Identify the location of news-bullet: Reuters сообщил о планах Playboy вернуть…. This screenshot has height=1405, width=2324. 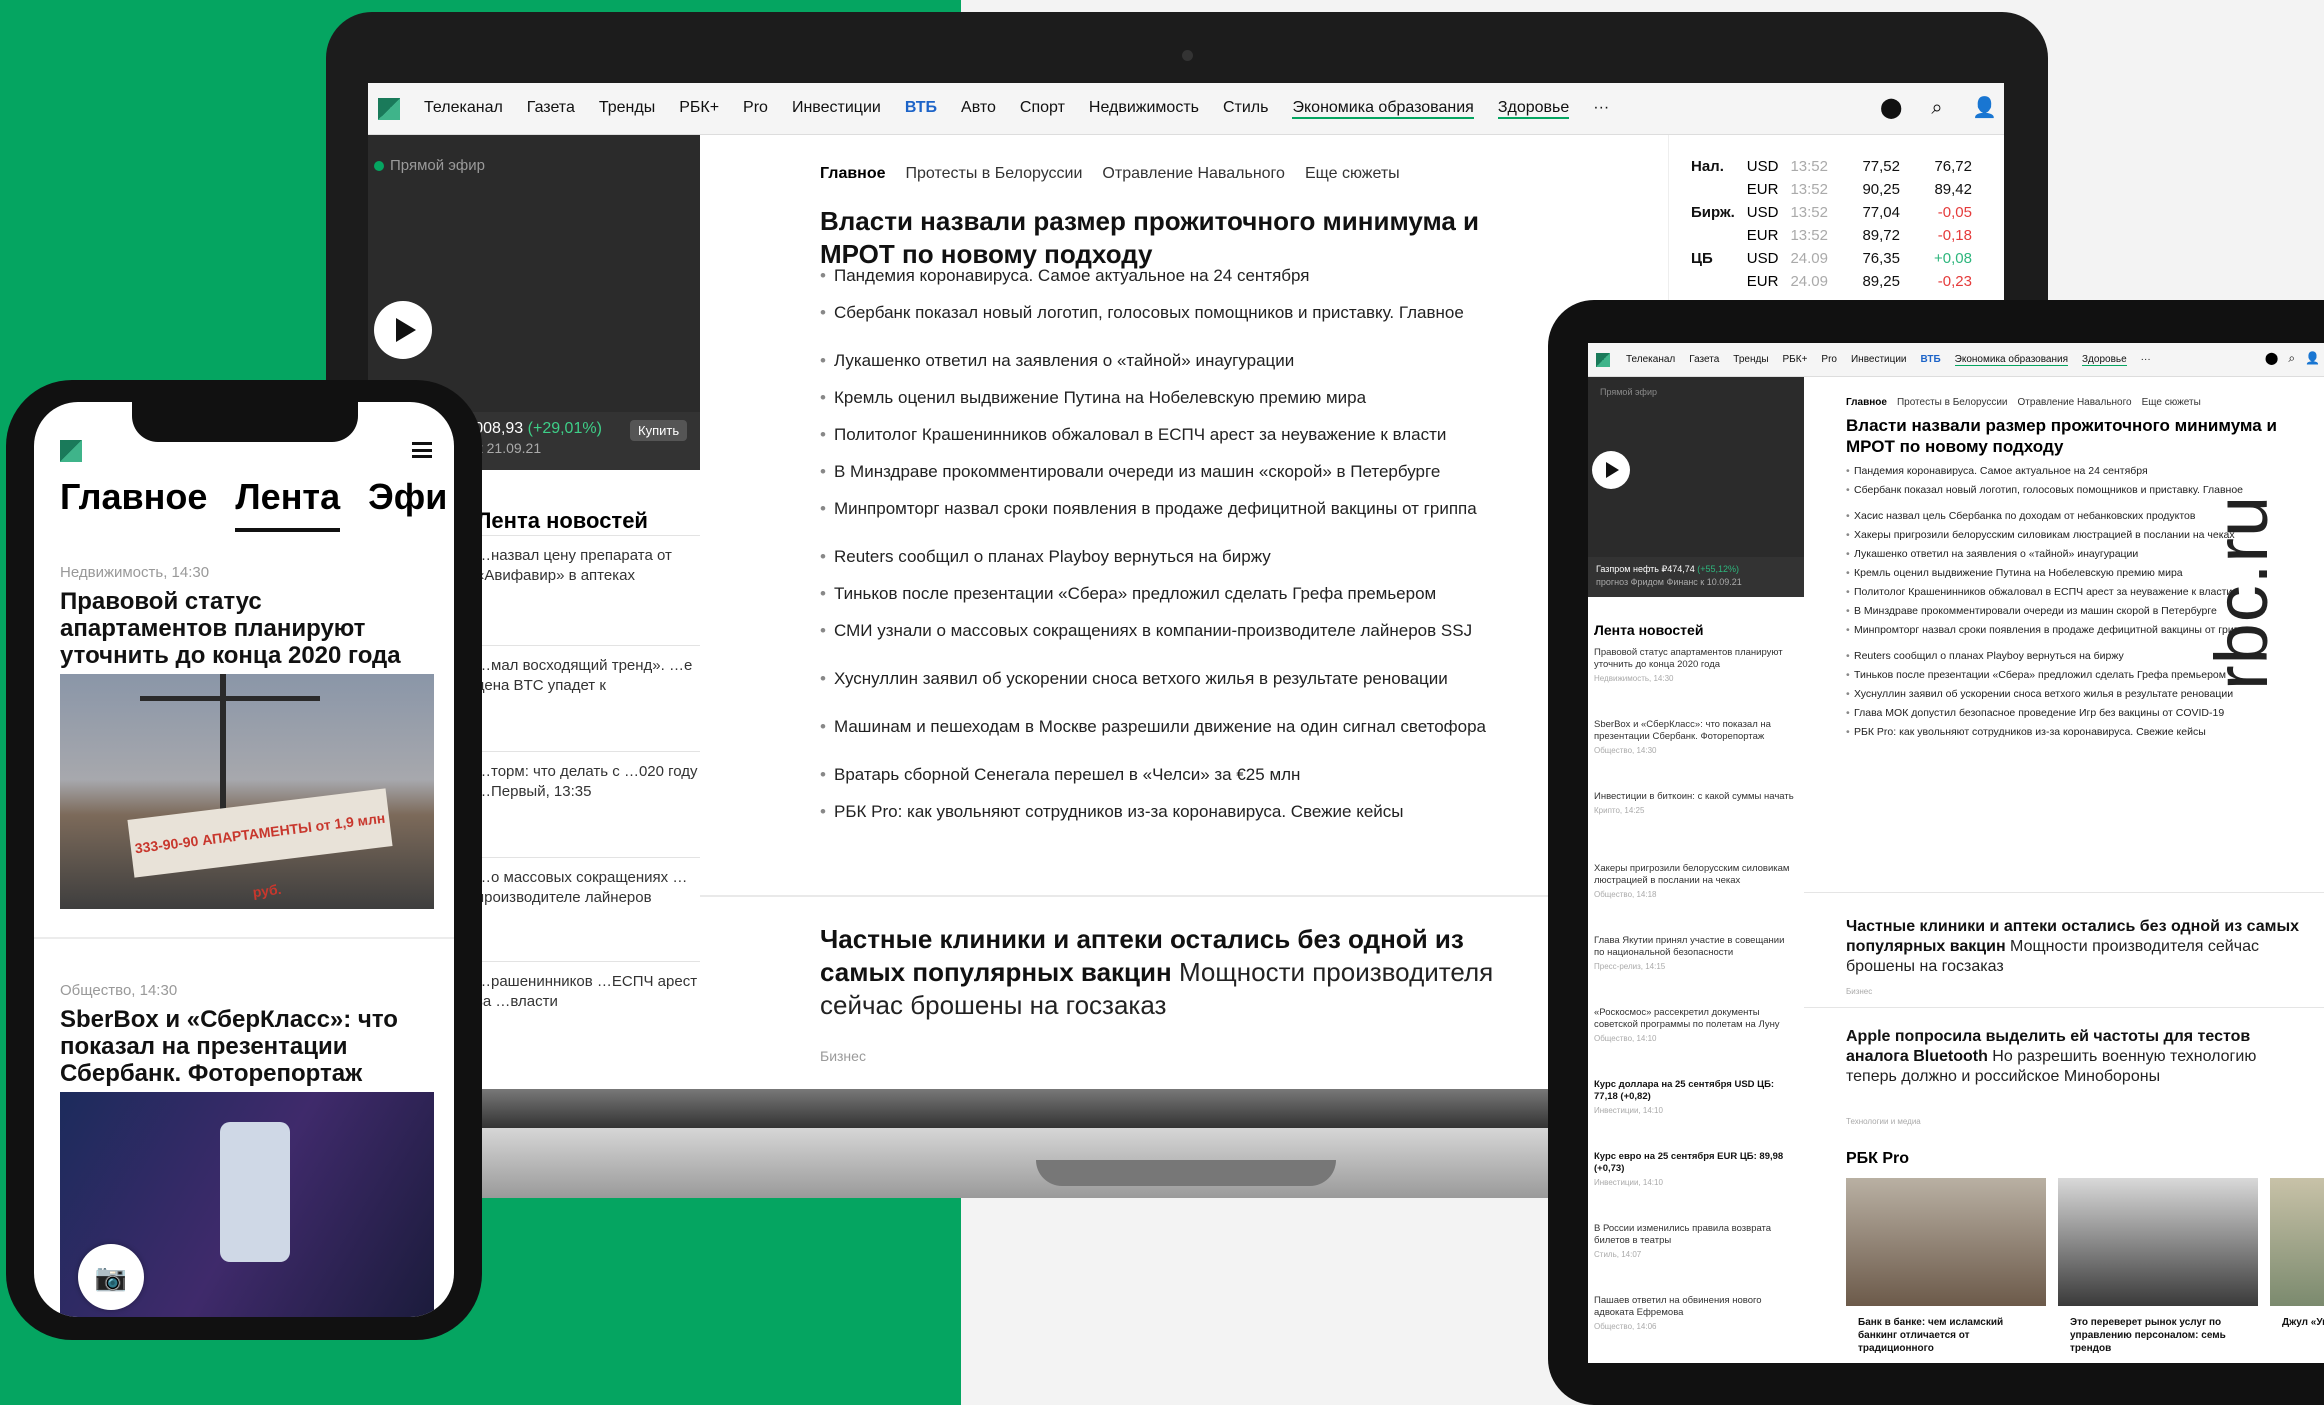
(1185, 557).